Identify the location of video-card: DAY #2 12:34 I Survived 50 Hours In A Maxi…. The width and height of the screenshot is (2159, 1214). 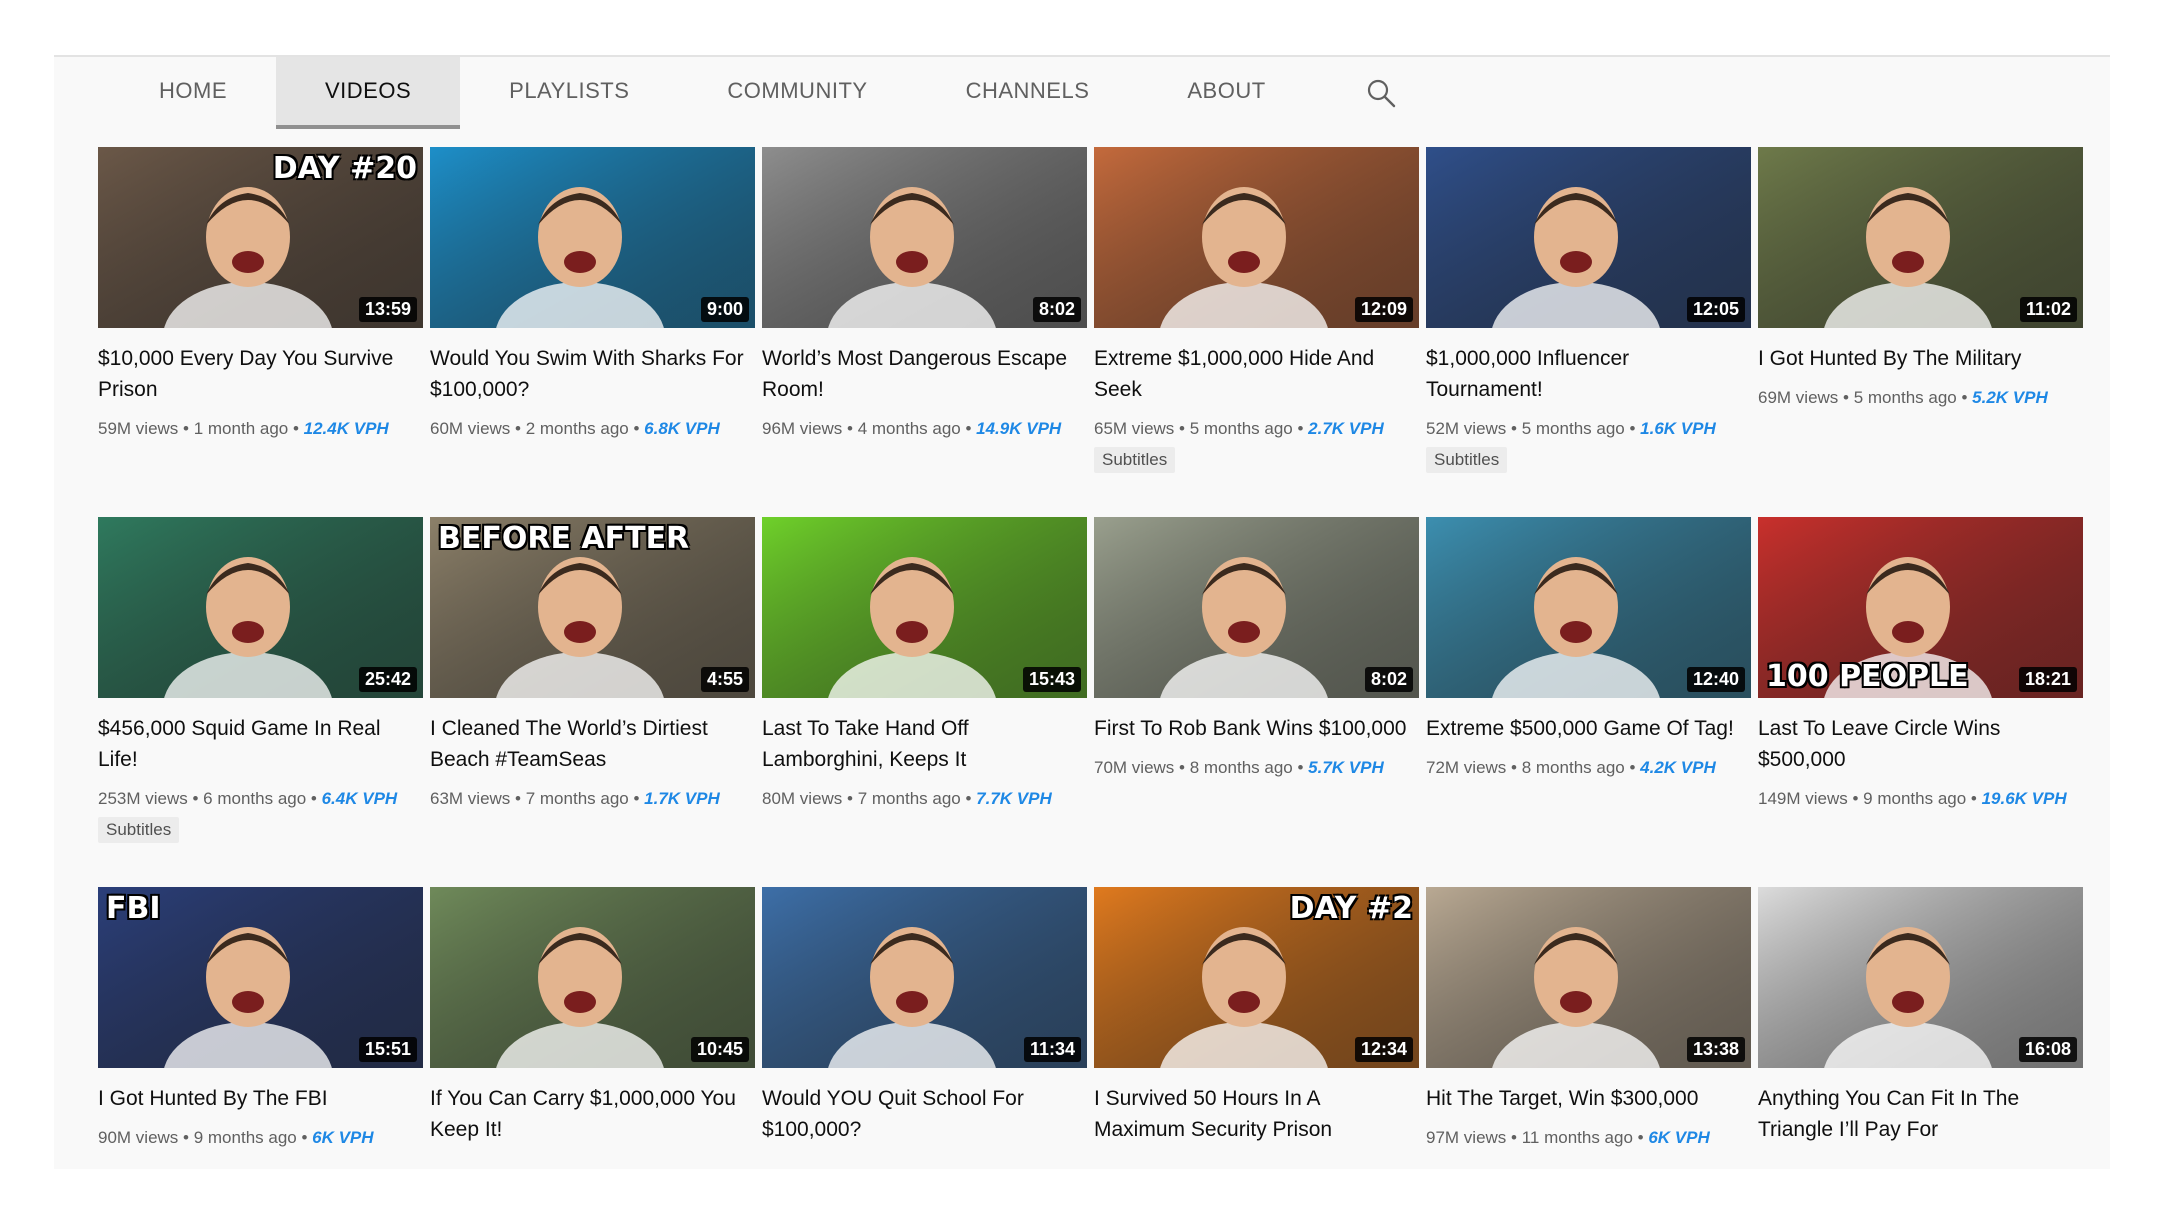
(1256, 1028).